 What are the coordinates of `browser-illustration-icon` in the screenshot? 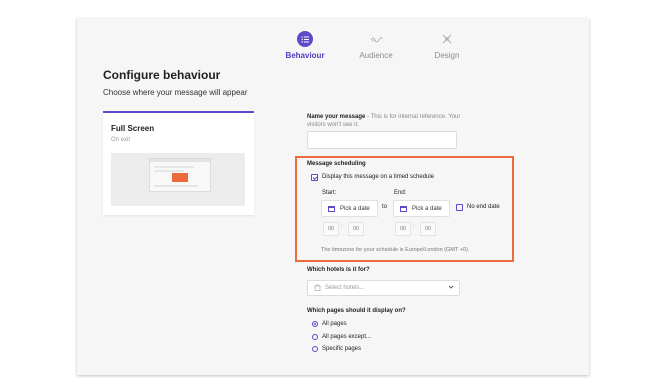 It's located at (180, 175).